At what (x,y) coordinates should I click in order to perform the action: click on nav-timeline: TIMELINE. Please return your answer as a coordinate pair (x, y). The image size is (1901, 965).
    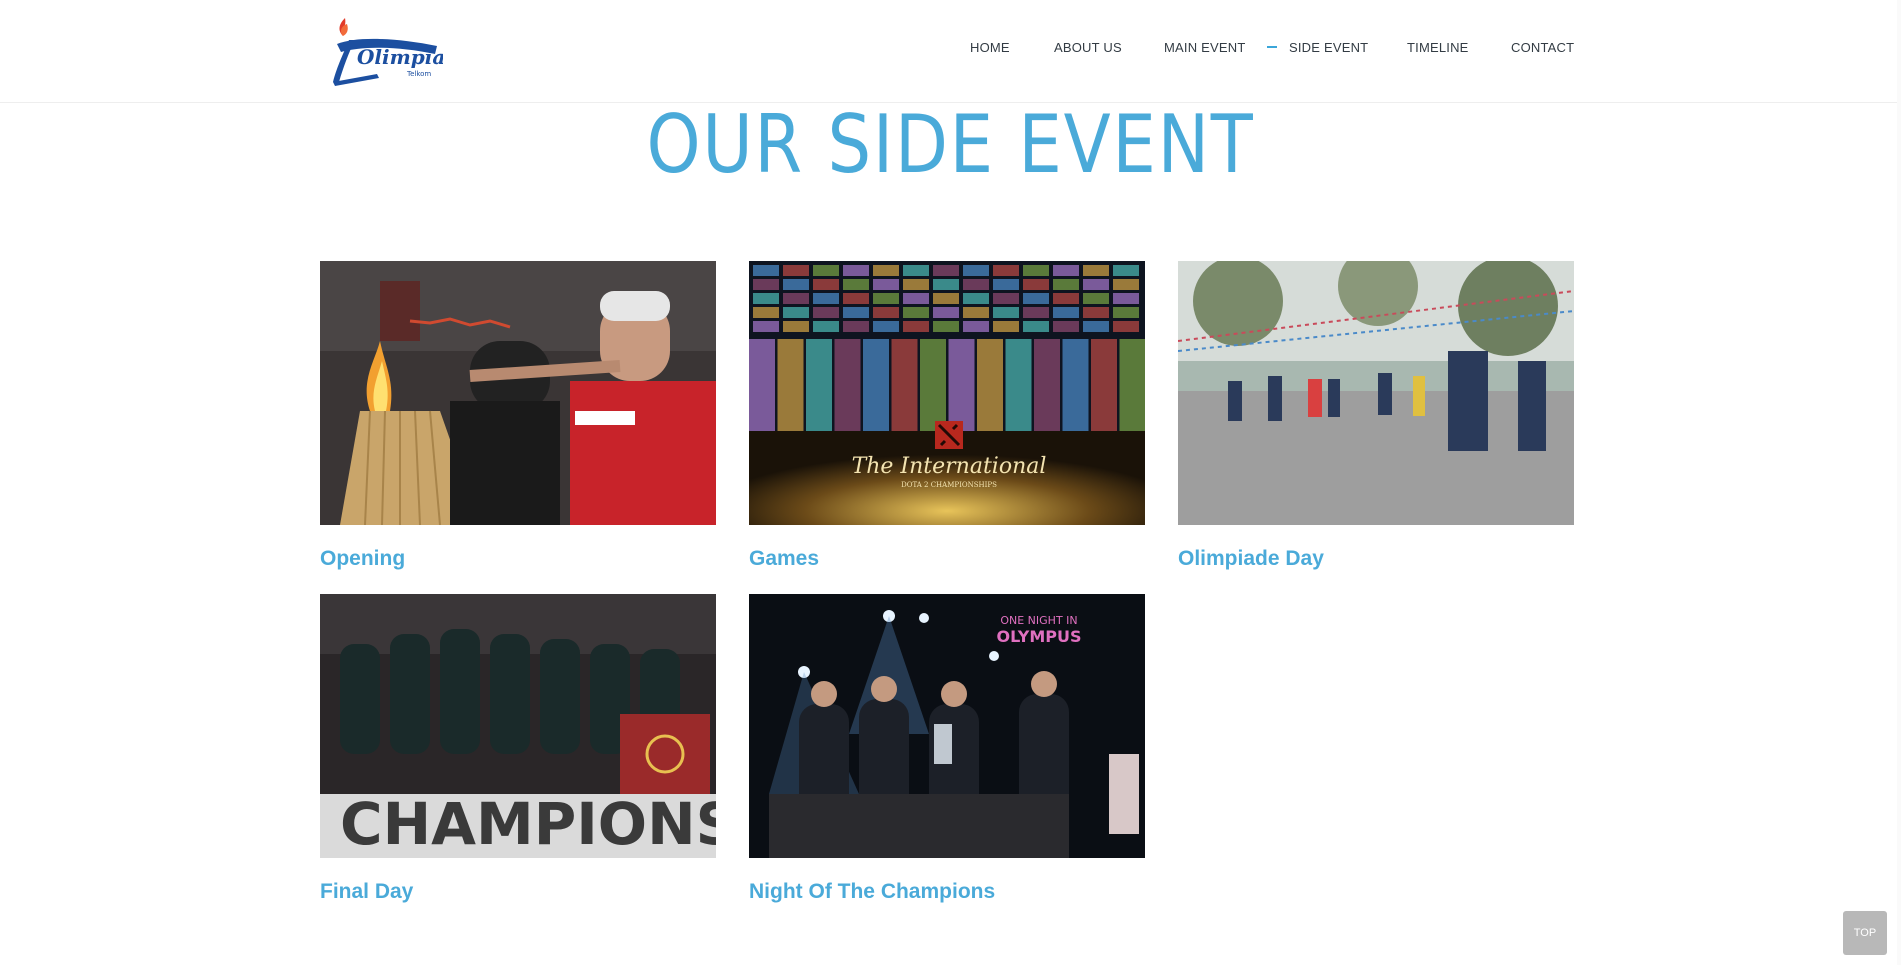
    Looking at the image, I should click on (1438, 47).